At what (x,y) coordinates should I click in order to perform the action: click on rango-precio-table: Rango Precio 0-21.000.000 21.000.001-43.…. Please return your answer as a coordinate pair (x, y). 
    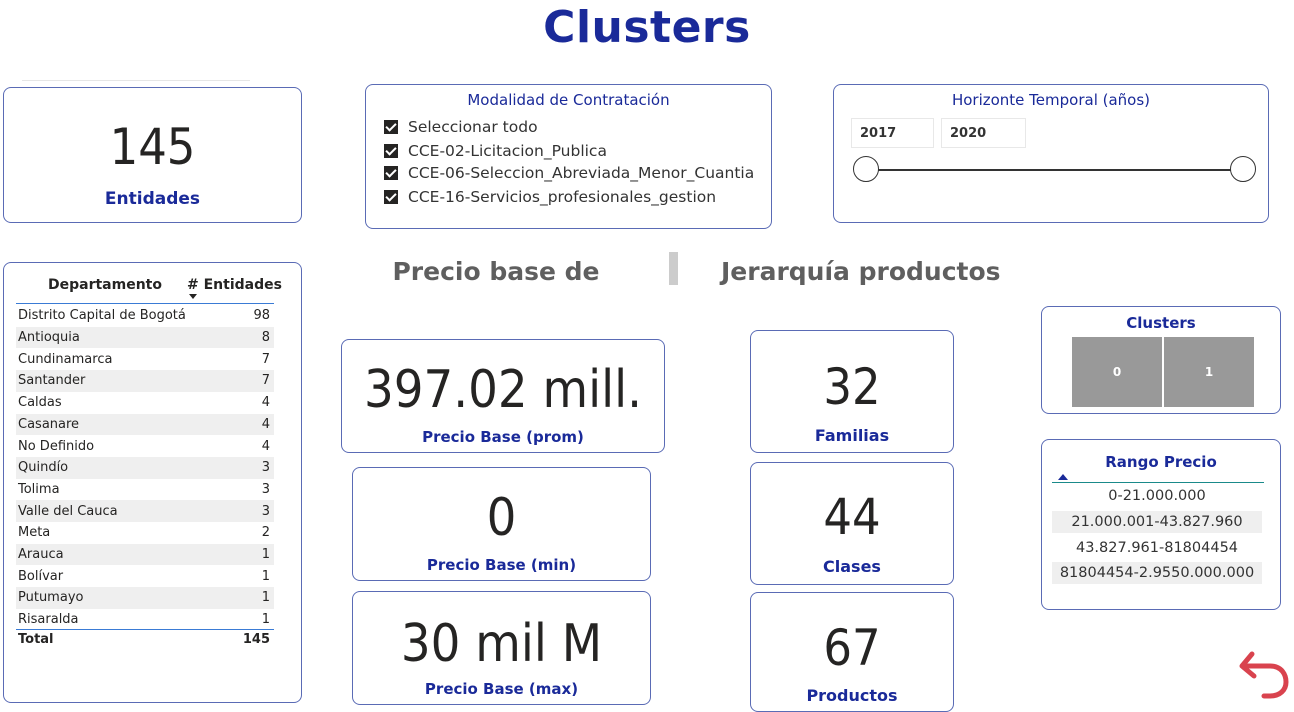
    Looking at the image, I should click on (1161, 524).